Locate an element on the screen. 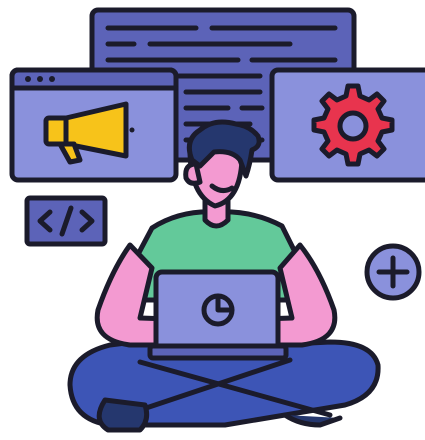 The height and width of the screenshot is (440, 425). gear-icon is located at coordinates (353, 125).